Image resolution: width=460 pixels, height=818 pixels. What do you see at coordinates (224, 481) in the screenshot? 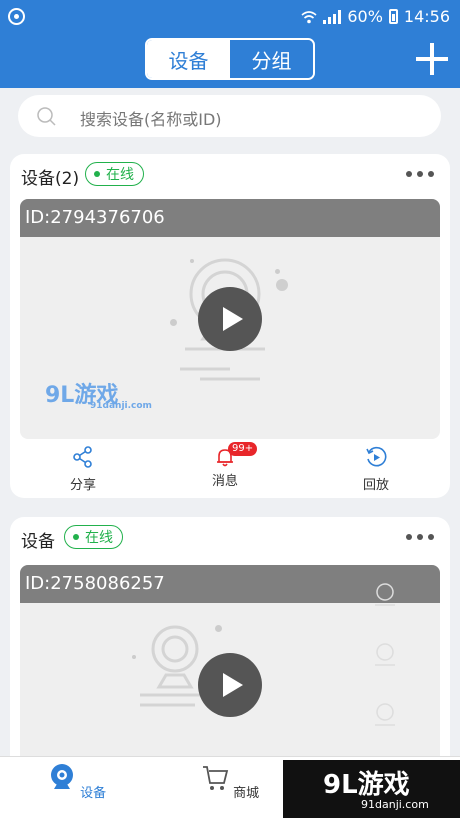
I see `messages-label: 消息` at bounding box center [224, 481].